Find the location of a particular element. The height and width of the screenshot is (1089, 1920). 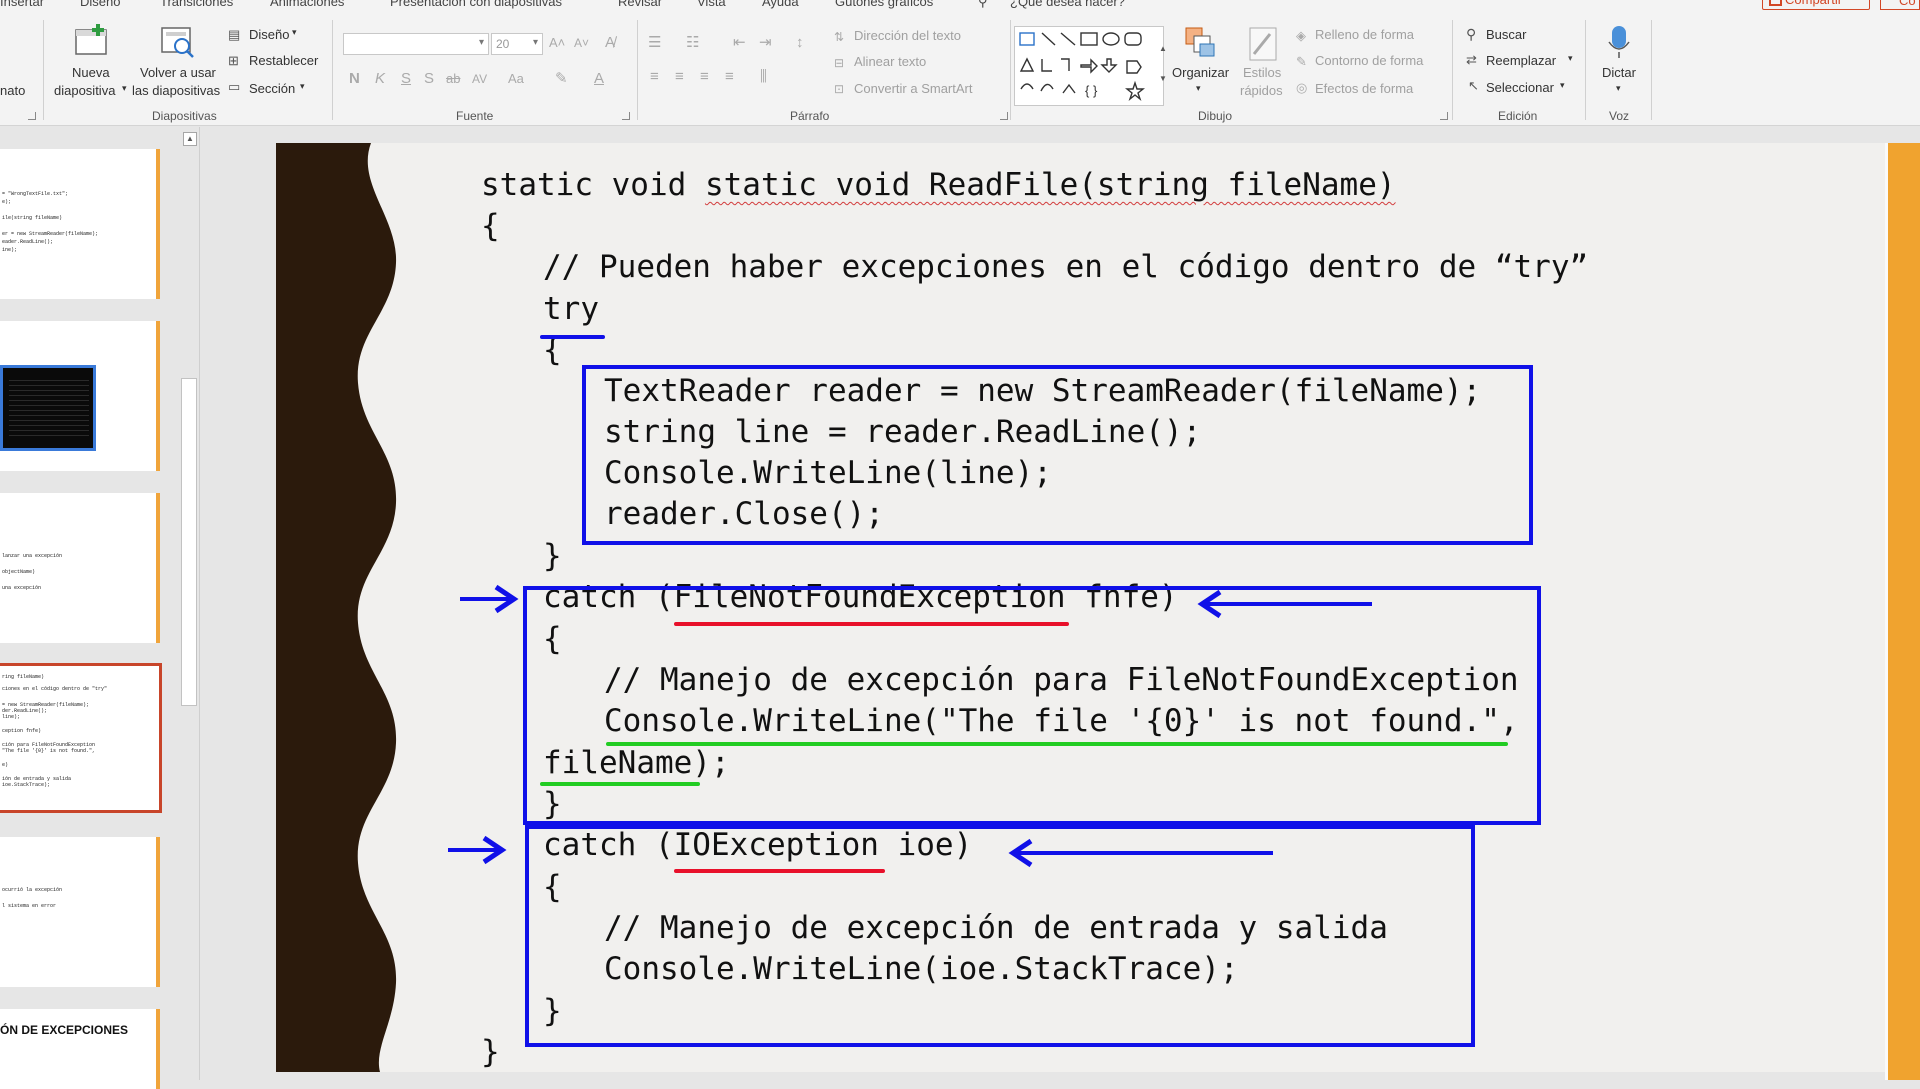

align-center-icon: ≡ is located at coordinates (679, 77).